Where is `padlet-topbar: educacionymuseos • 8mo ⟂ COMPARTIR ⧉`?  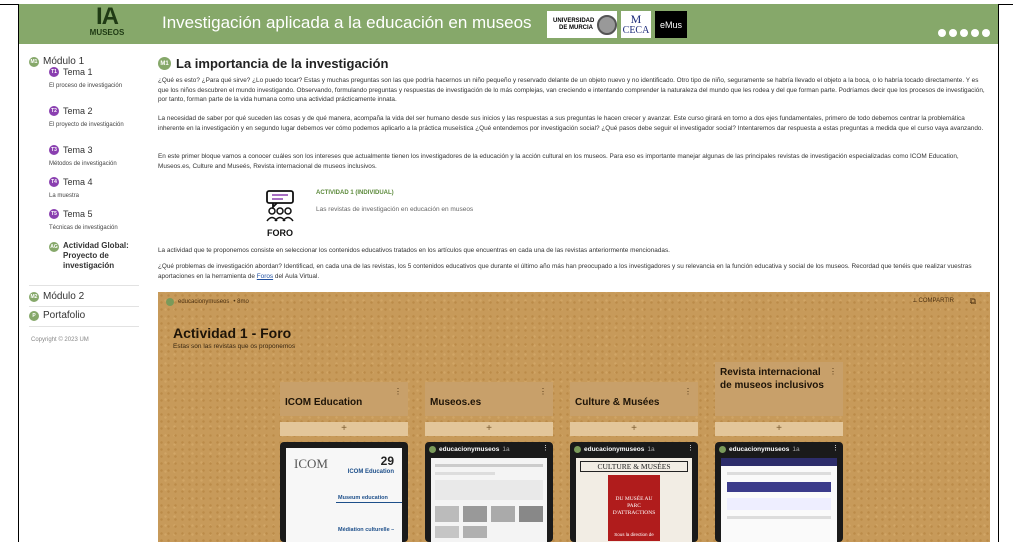
padlet-topbar: educacionymuseos • 8mo ⟂ COMPARTIR ⧉ is located at coordinates (574, 302).